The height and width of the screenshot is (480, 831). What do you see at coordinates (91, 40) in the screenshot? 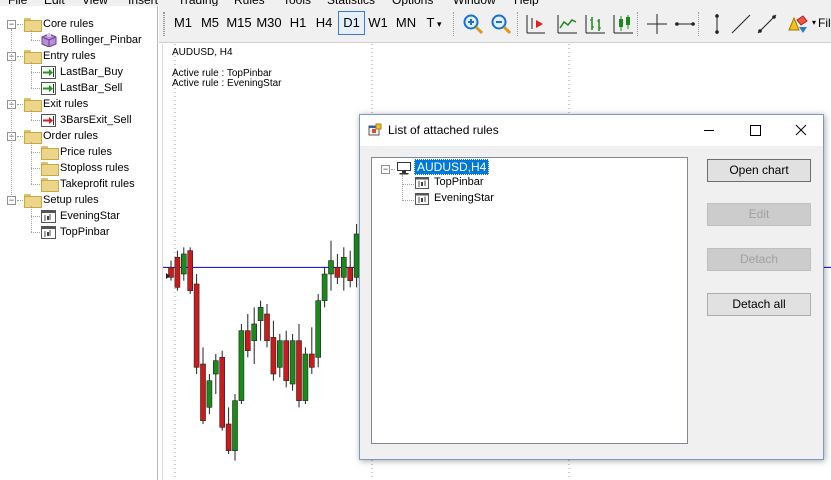
I see `tree-rule-item: Bollinger_Pinbar` at bounding box center [91, 40].